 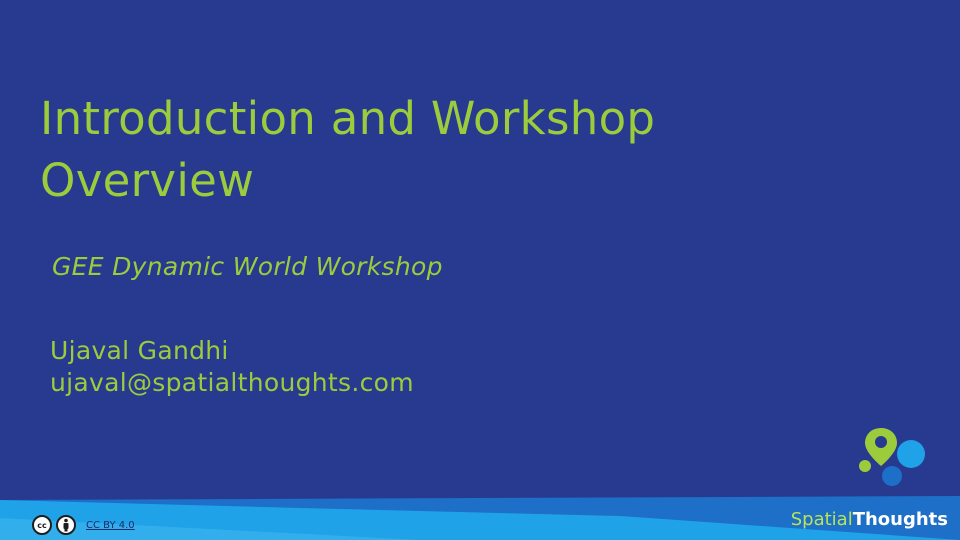 What do you see at coordinates (139, 350) in the screenshot?
I see `author-name: Ujaval Gandhi` at bounding box center [139, 350].